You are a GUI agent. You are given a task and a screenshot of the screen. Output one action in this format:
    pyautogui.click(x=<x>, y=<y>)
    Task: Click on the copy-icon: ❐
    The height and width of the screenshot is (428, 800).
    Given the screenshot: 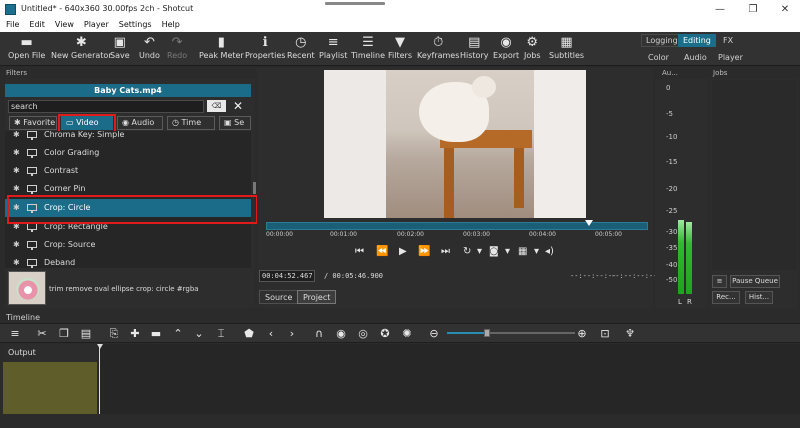 What is the action you would take?
    pyautogui.click(x=64, y=334)
    